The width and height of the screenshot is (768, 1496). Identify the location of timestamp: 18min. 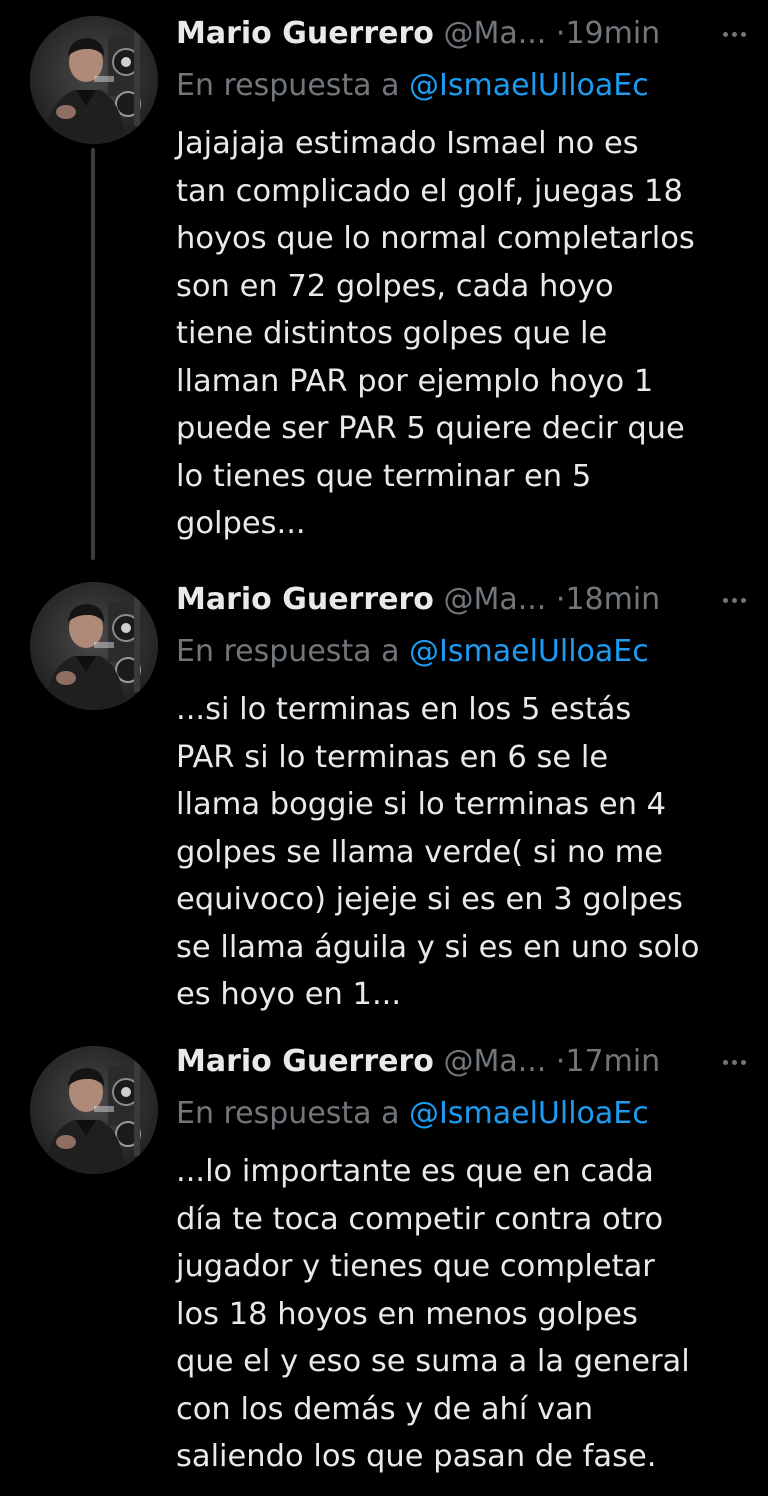
(612, 599).